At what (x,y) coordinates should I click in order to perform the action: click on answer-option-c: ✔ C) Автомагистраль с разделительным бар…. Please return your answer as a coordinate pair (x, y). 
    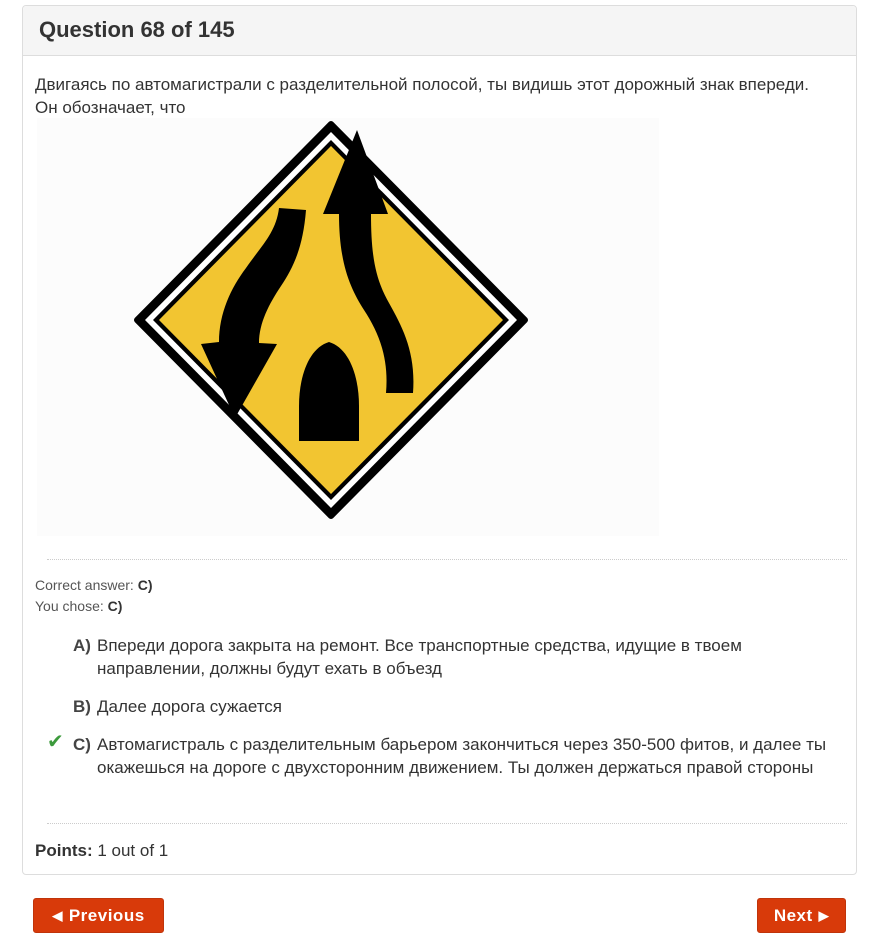
    Looking at the image, I should click on (440, 755).